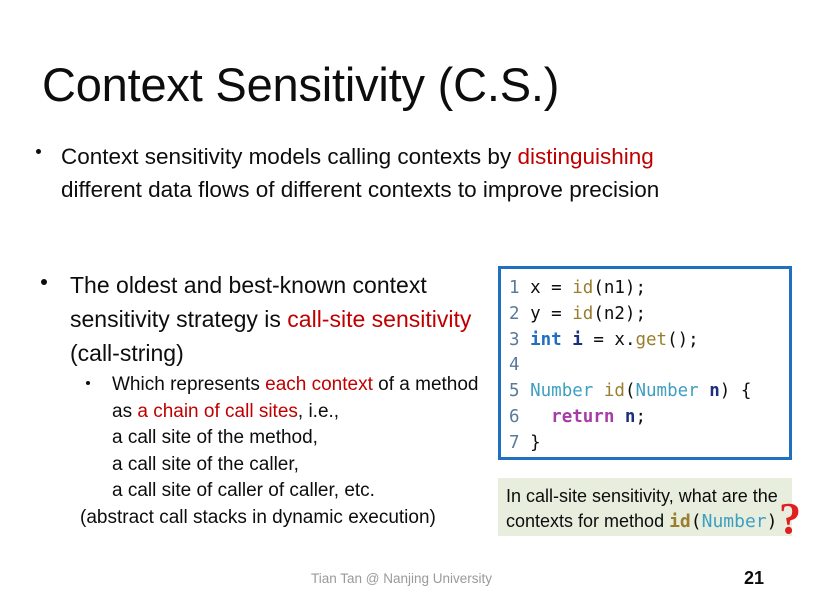 This screenshot has height=607, width=827. What do you see at coordinates (577, 339) in the screenshot?
I see `code-token: i` at bounding box center [577, 339].